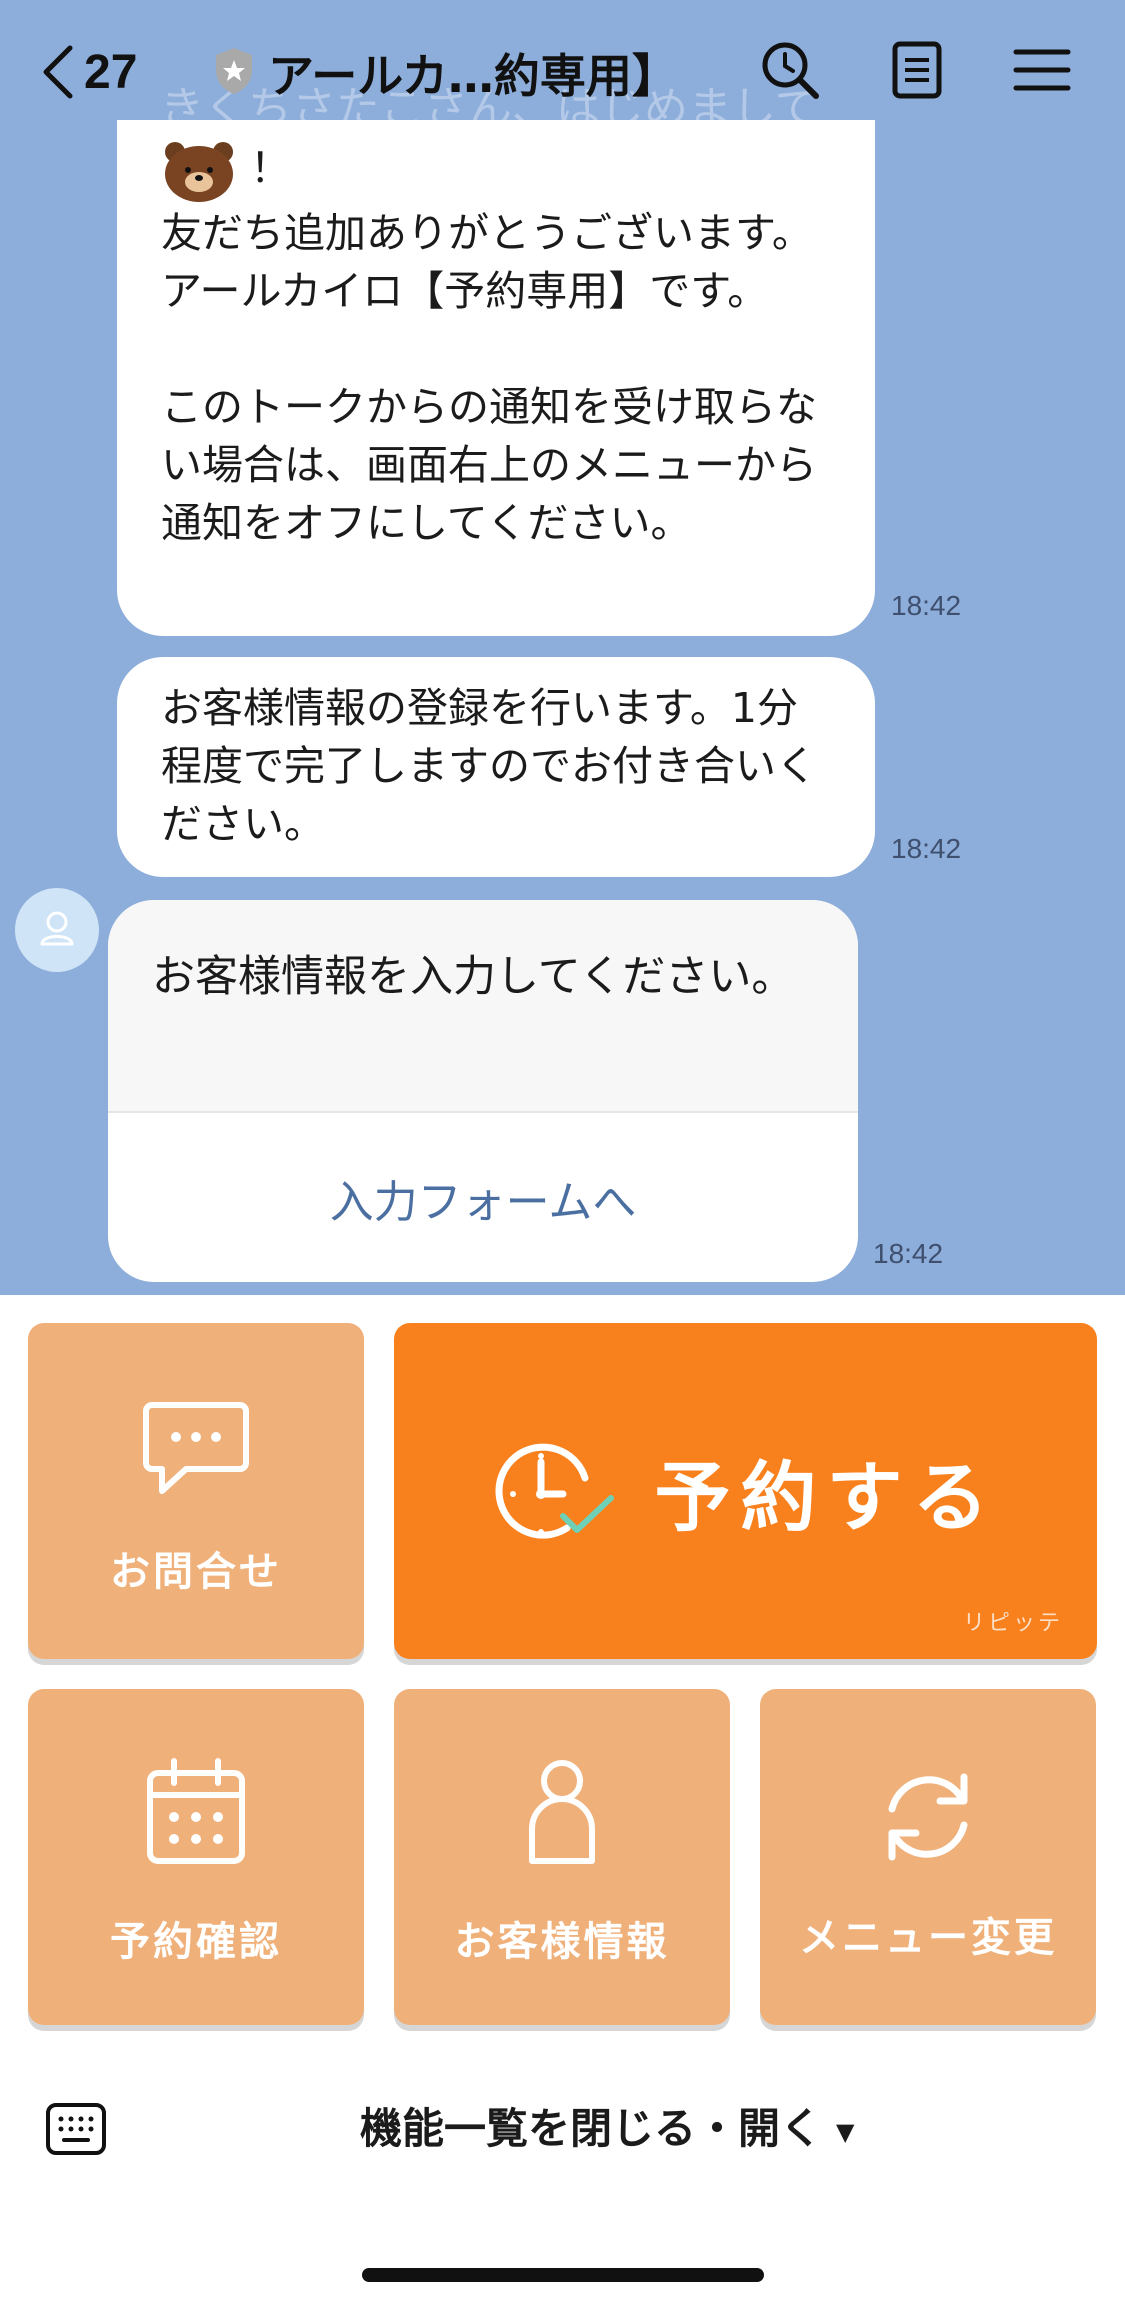 Image resolution: width=1125 pixels, height=2309 pixels. I want to click on contact-button: お問合せ, so click(196, 1491).